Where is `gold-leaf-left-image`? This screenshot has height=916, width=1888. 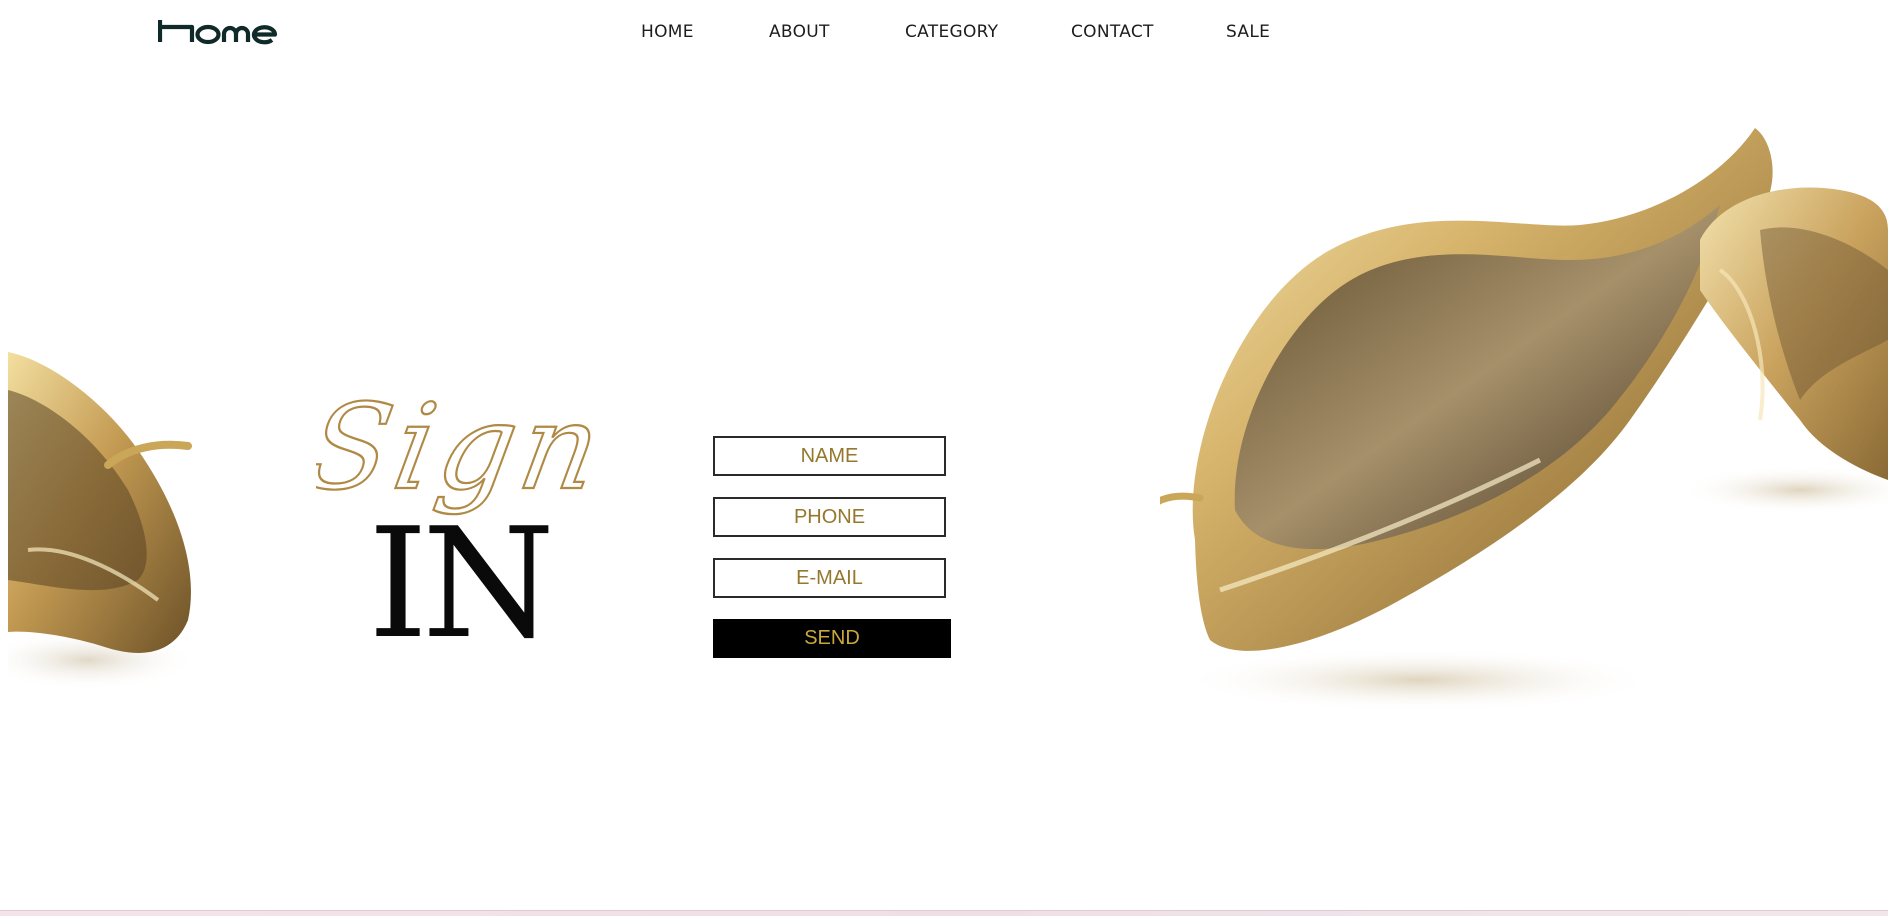 gold-leaf-left-image is located at coordinates (104, 520).